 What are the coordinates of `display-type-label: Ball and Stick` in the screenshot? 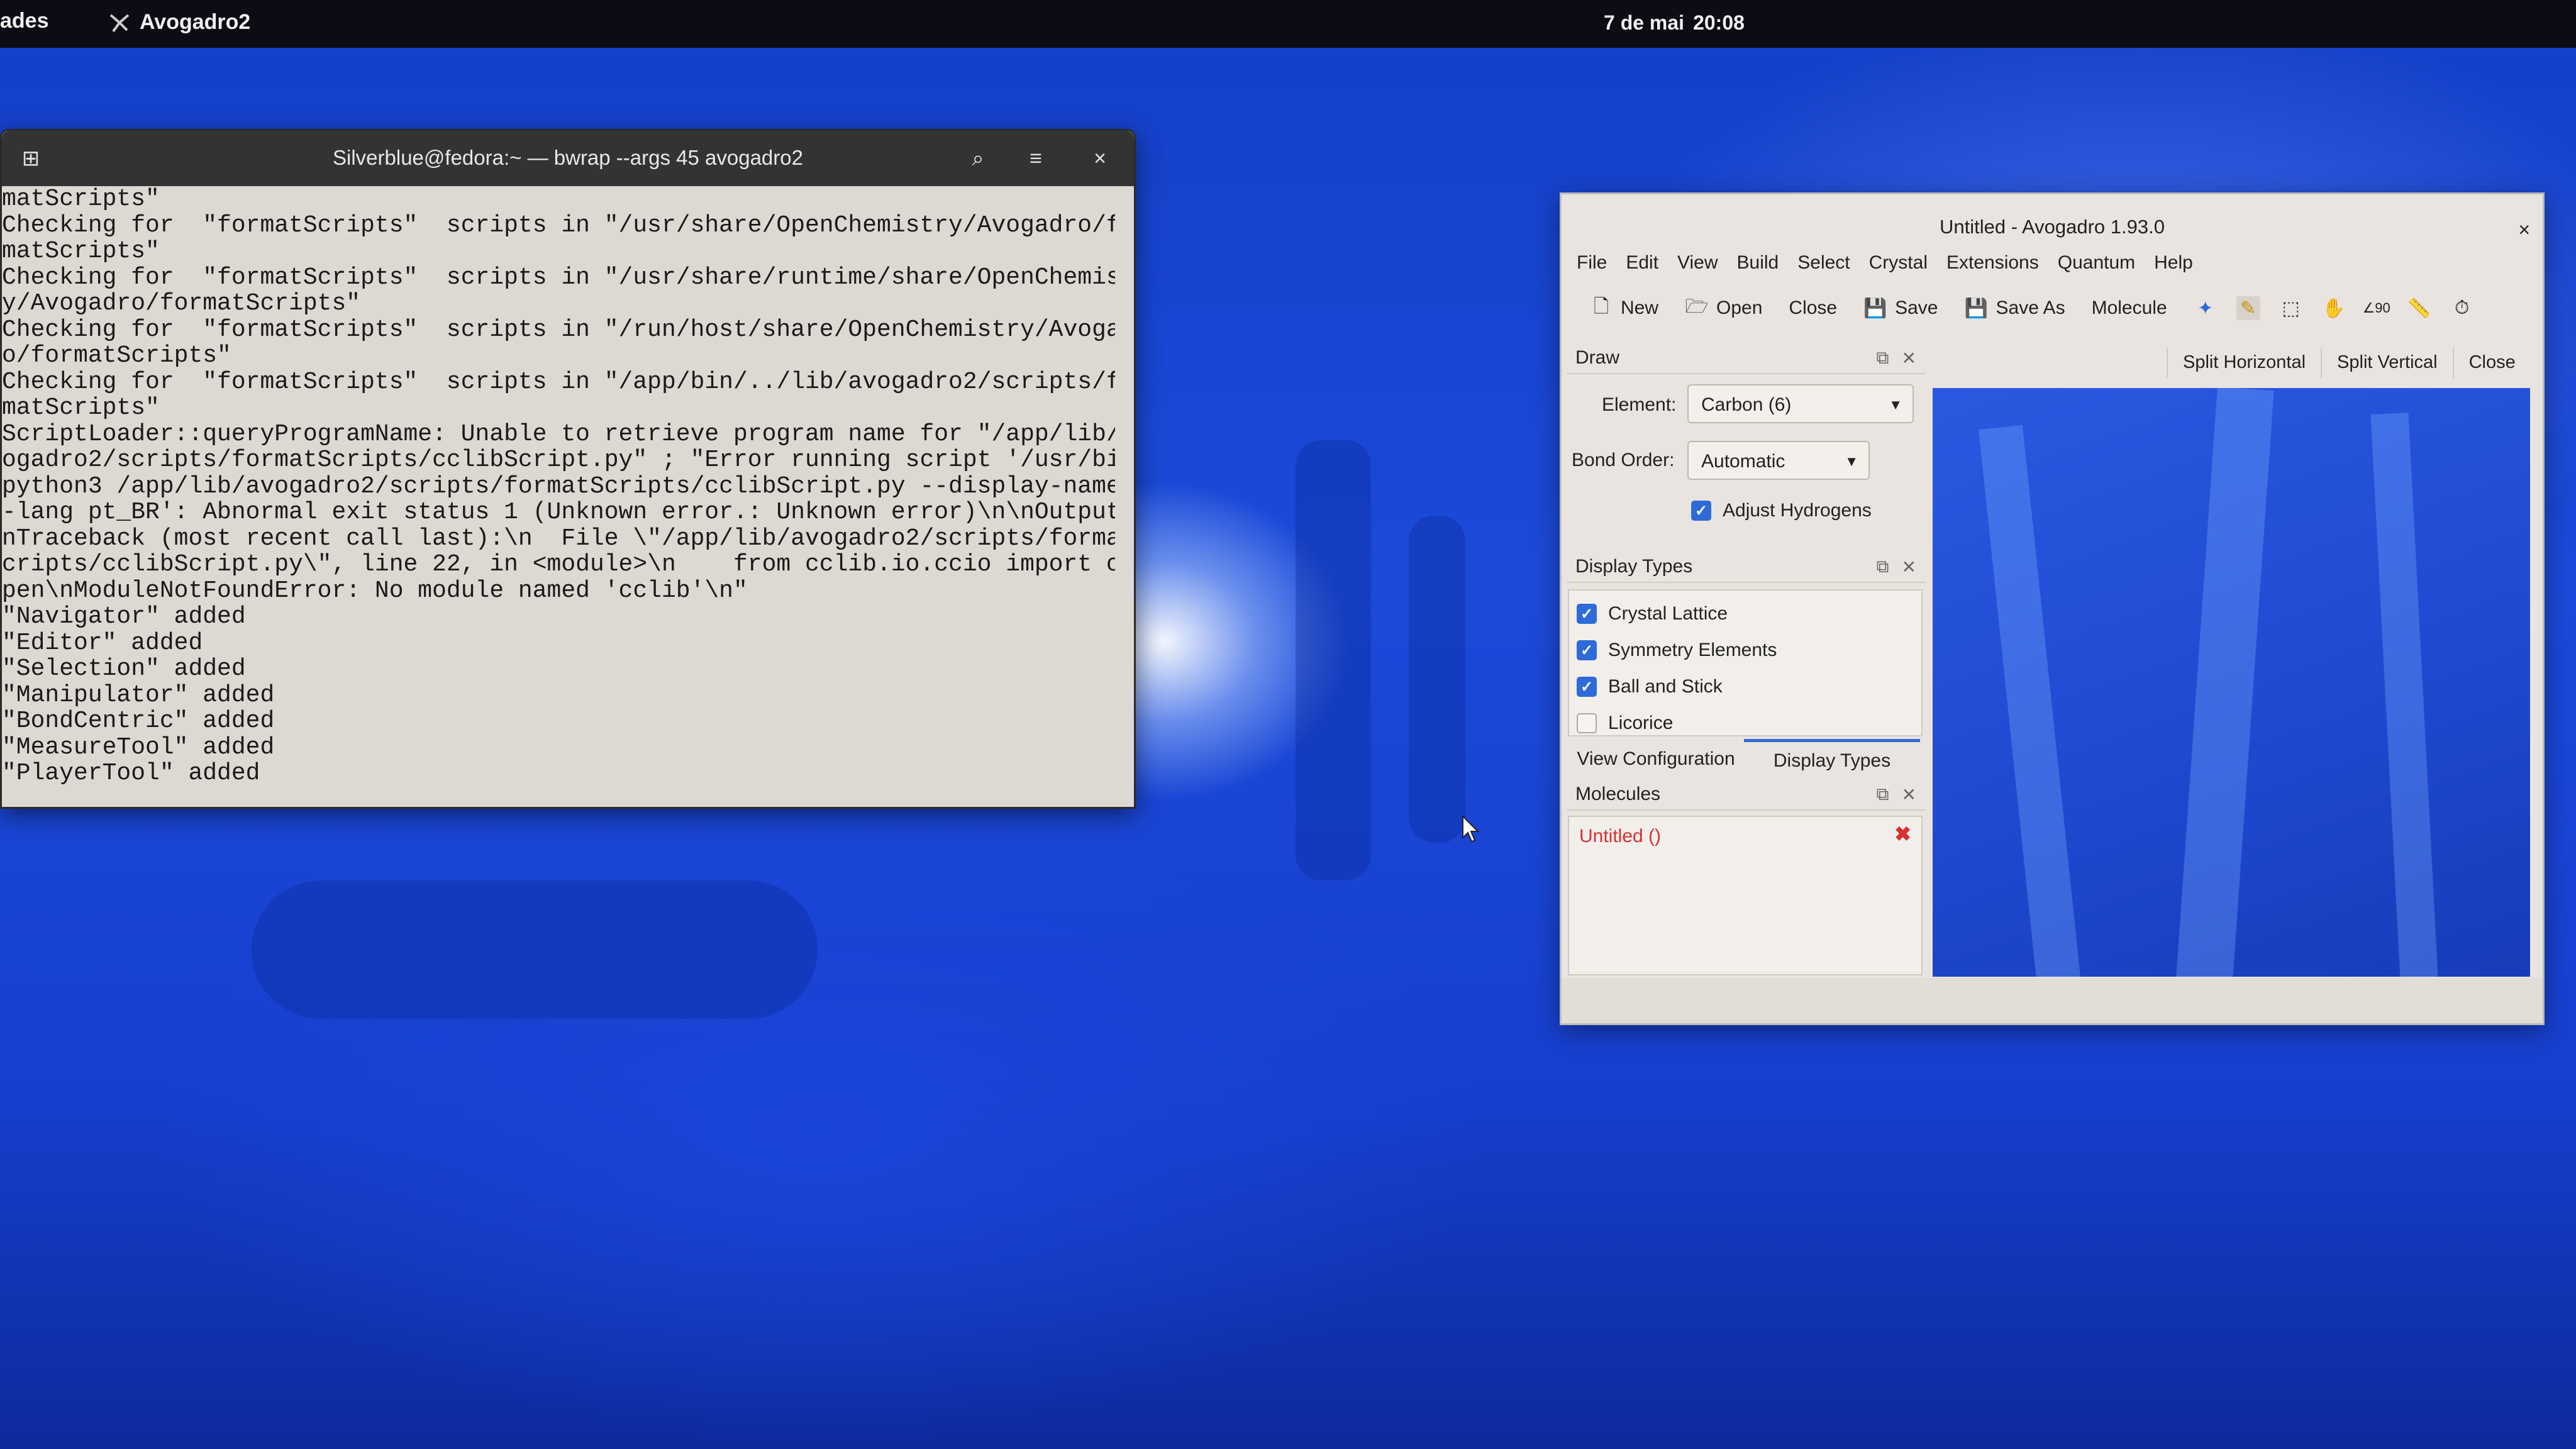 It's located at (1665, 686).